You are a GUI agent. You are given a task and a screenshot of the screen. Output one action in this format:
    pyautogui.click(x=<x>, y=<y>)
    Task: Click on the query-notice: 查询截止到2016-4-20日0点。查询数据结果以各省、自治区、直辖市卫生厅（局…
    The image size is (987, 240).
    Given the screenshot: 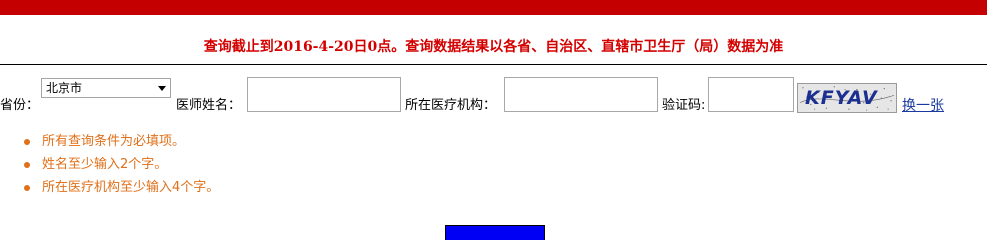 What is the action you would take?
    pyautogui.click(x=493, y=47)
    